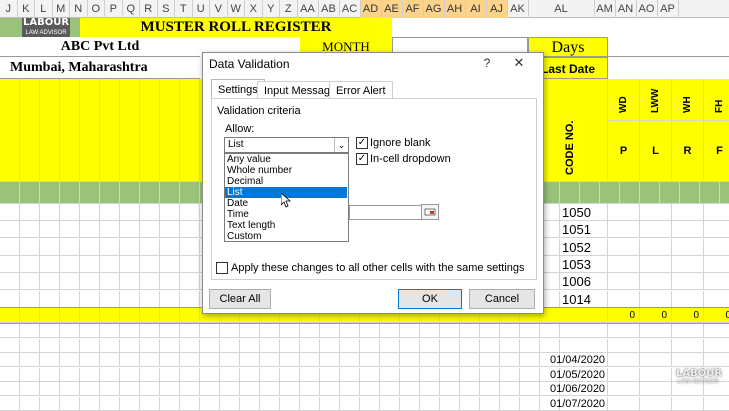  Describe the element at coordinates (688, 151) in the screenshot. I see `col-code-cell: R` at that location.